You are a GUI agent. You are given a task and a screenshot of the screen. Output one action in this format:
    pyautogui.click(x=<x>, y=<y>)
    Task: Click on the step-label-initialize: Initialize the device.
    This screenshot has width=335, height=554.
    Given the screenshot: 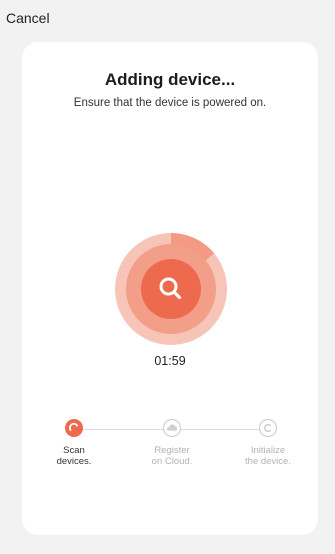 What is the action you would take?
    pyautogui.click(x=268, y=456)
    